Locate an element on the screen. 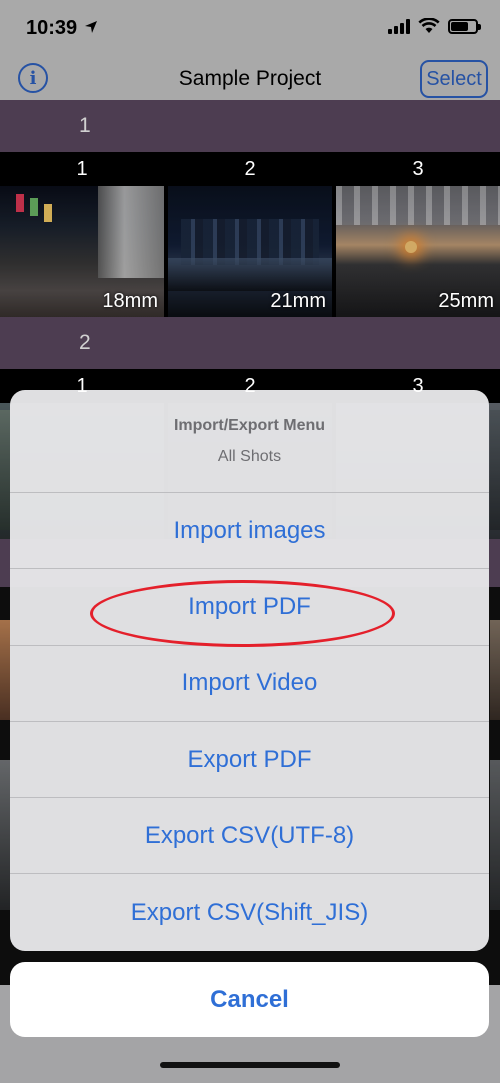  action-sheet-header: Import/Export Menu All Shots is located at coordinates (249, 441).